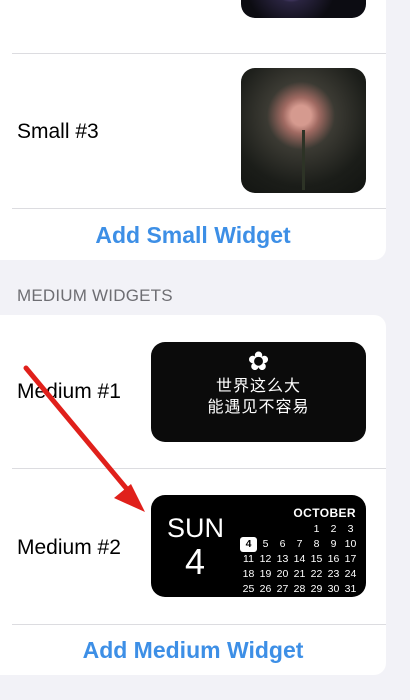 This screenshot has width=410, height=700. What do you see at coordinates (316, 574) in the screenshot?
I see `calendar-day-cell: 22` at bounding box center [316, 574].